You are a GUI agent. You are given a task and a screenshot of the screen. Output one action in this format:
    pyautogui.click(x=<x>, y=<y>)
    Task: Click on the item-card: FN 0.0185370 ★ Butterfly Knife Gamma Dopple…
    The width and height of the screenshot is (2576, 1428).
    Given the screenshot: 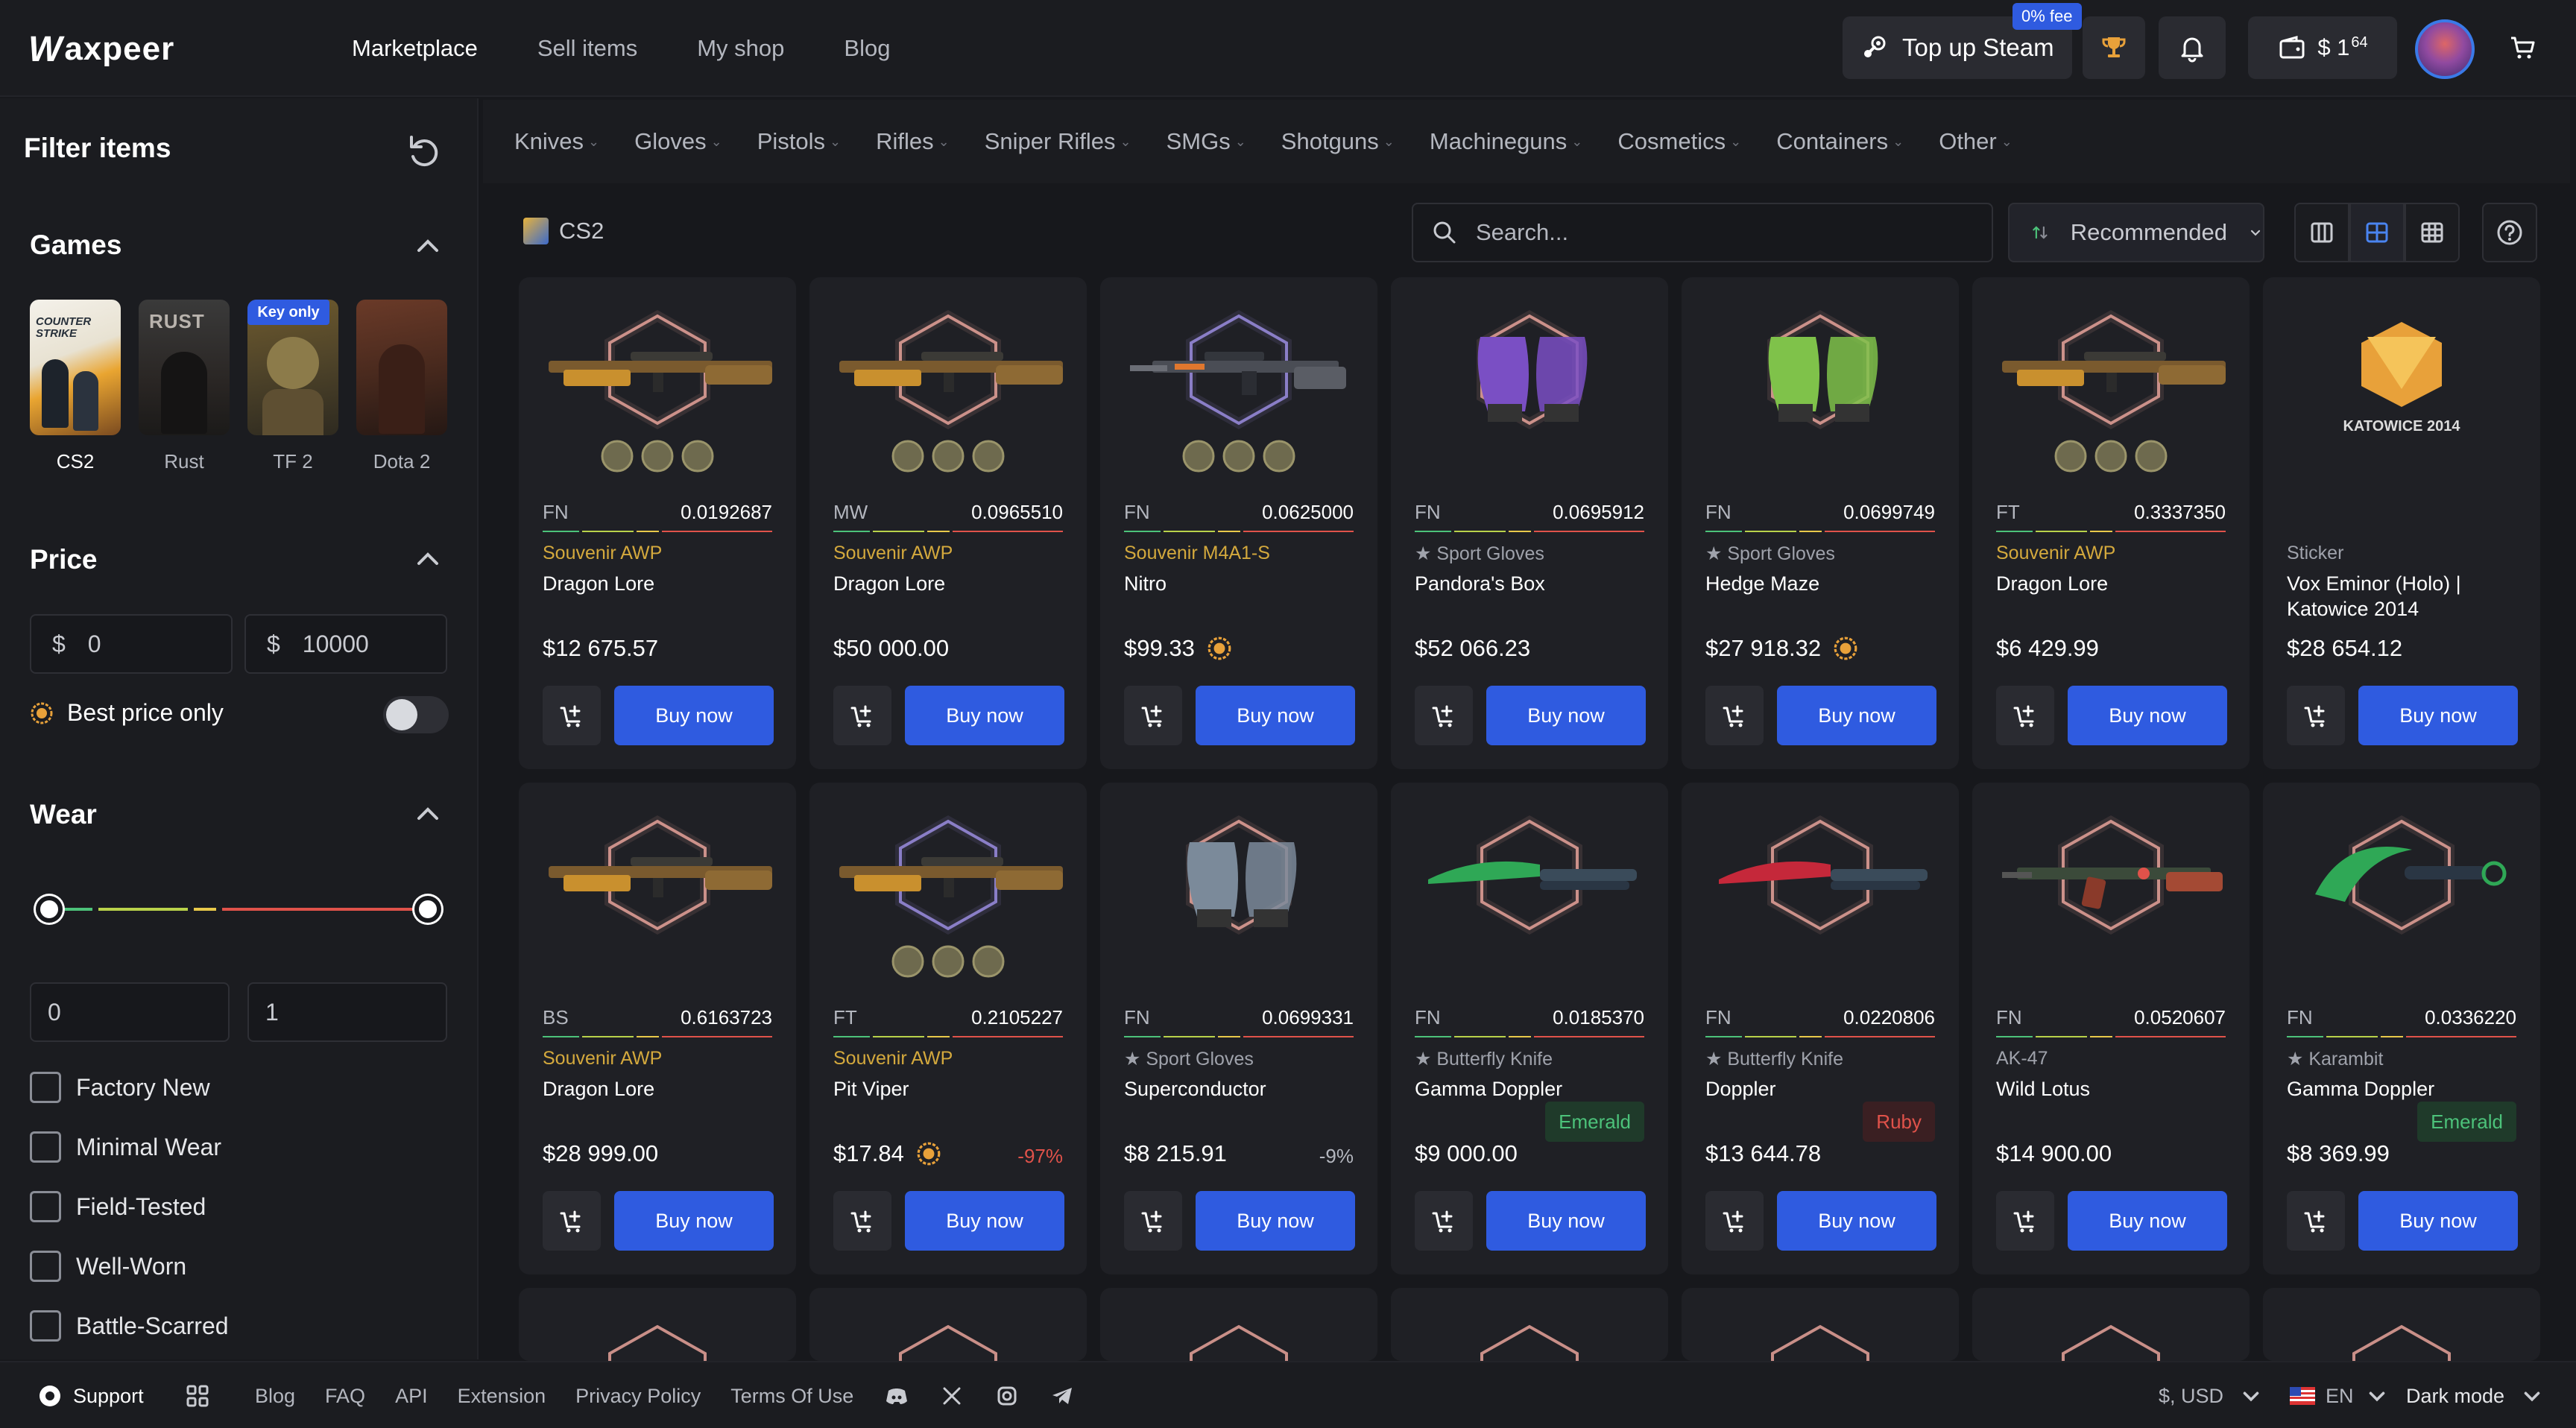 What is the action you would take?
    pyautogui.click(x=1529, y=1028)
    